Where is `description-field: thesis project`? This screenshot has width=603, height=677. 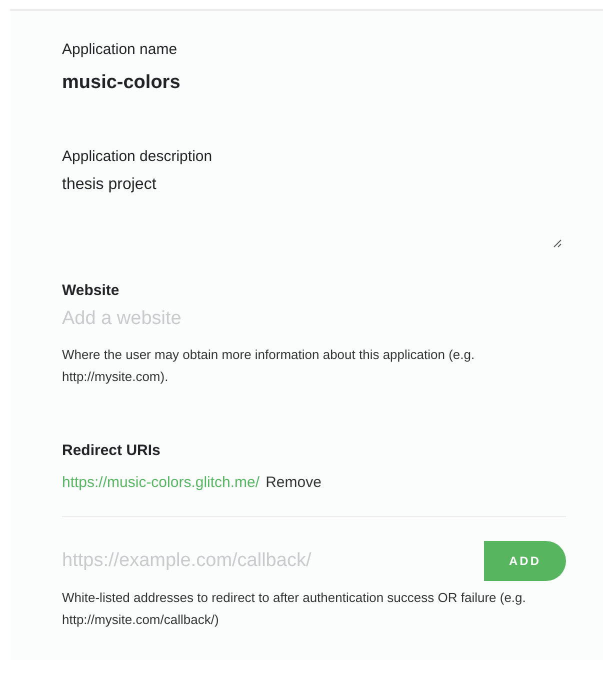
description-field: thesis project is located at coordinates (314, 211).